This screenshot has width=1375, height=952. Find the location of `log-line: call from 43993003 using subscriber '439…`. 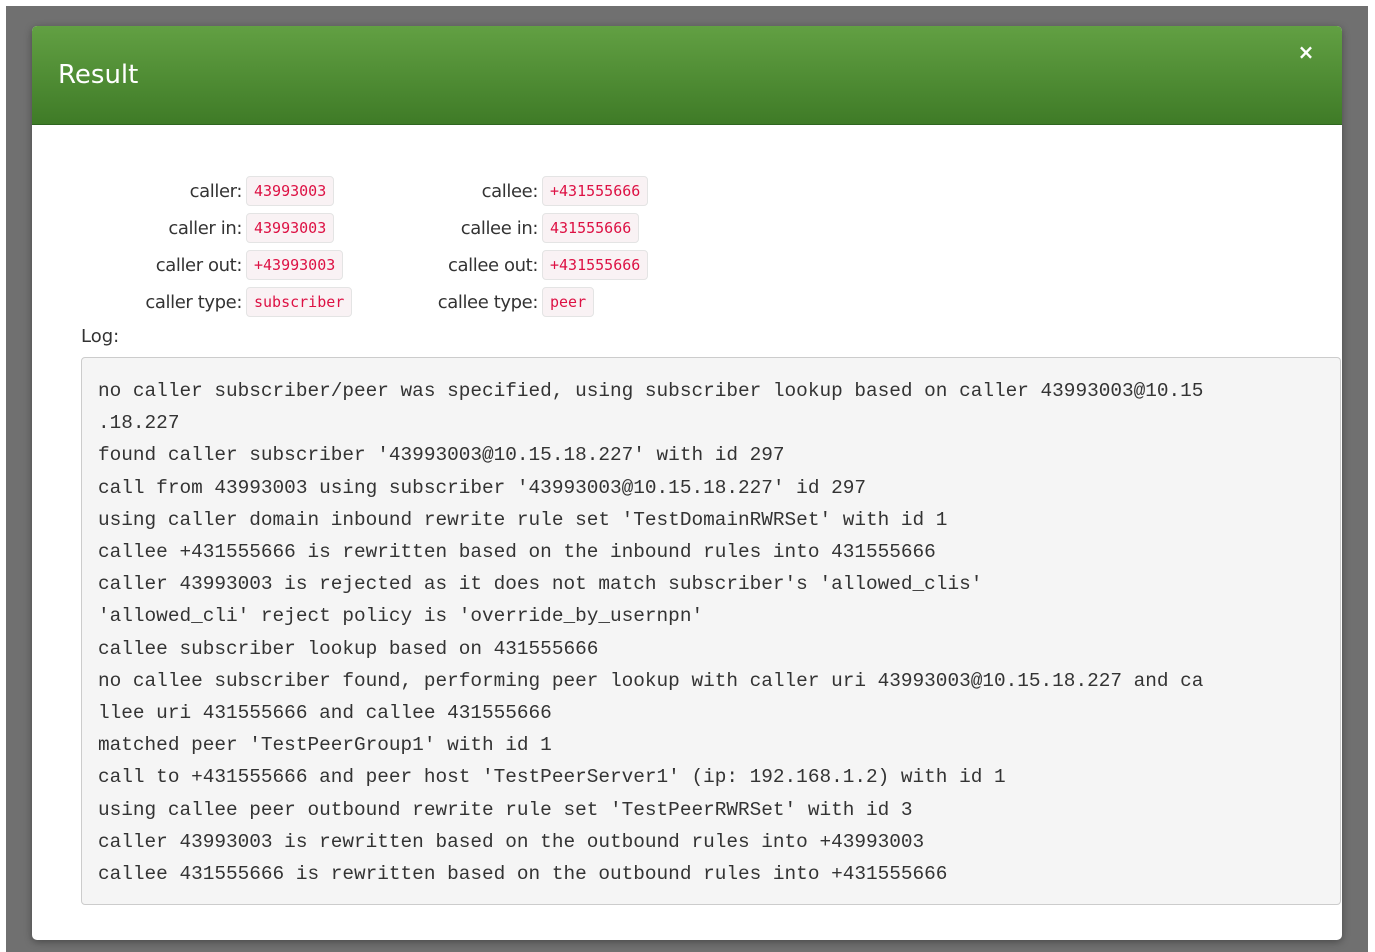

log-line: call from 43993003 using subscriber '439… is located at coordinates (482, 487).